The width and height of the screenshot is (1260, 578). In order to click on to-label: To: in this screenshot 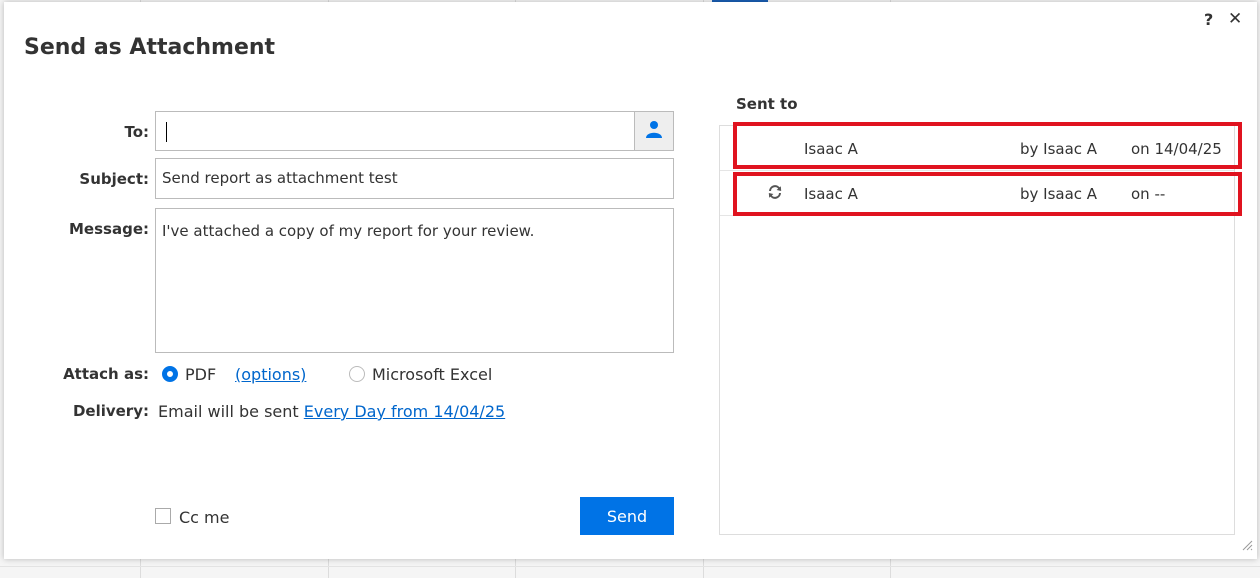, I will do `click(136, 132)`.